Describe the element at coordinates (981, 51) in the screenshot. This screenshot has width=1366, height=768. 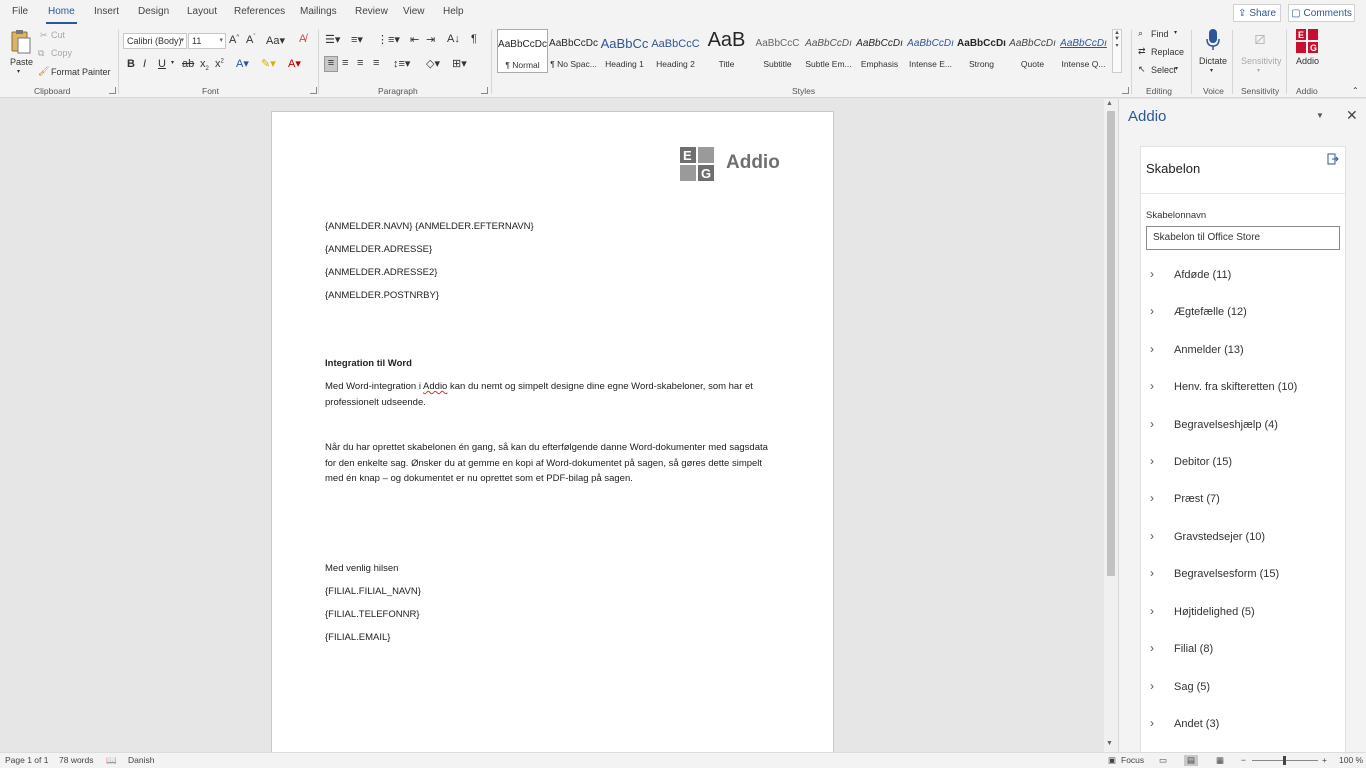
I see `style-strong: AaBbCcDı Strong` at that location.